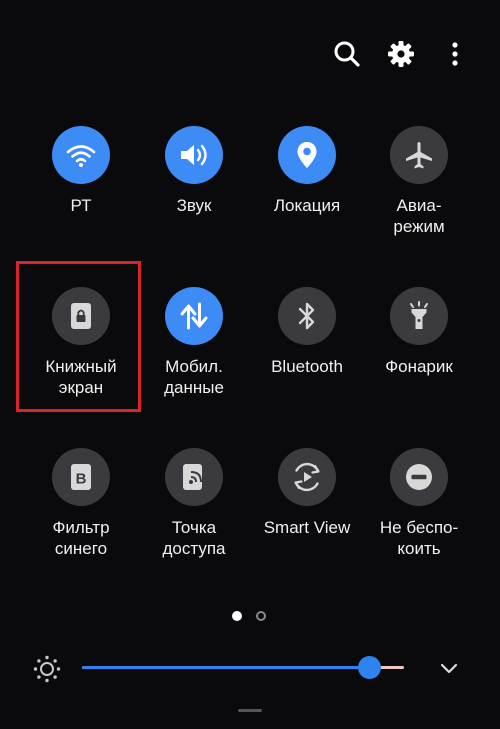  Describe the element at coordinates (419, 366) in the screenshot. I see `tile-label: Фонарик` at that location.